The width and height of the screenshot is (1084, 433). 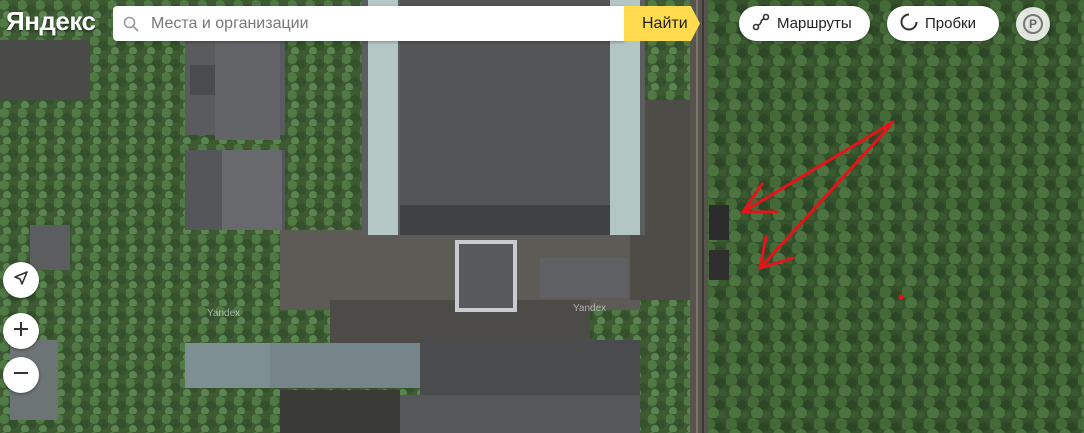 What do you see at coordinates (131, 24) in the screenshot?
I see `search-icon` at bounding box center [131, 24].